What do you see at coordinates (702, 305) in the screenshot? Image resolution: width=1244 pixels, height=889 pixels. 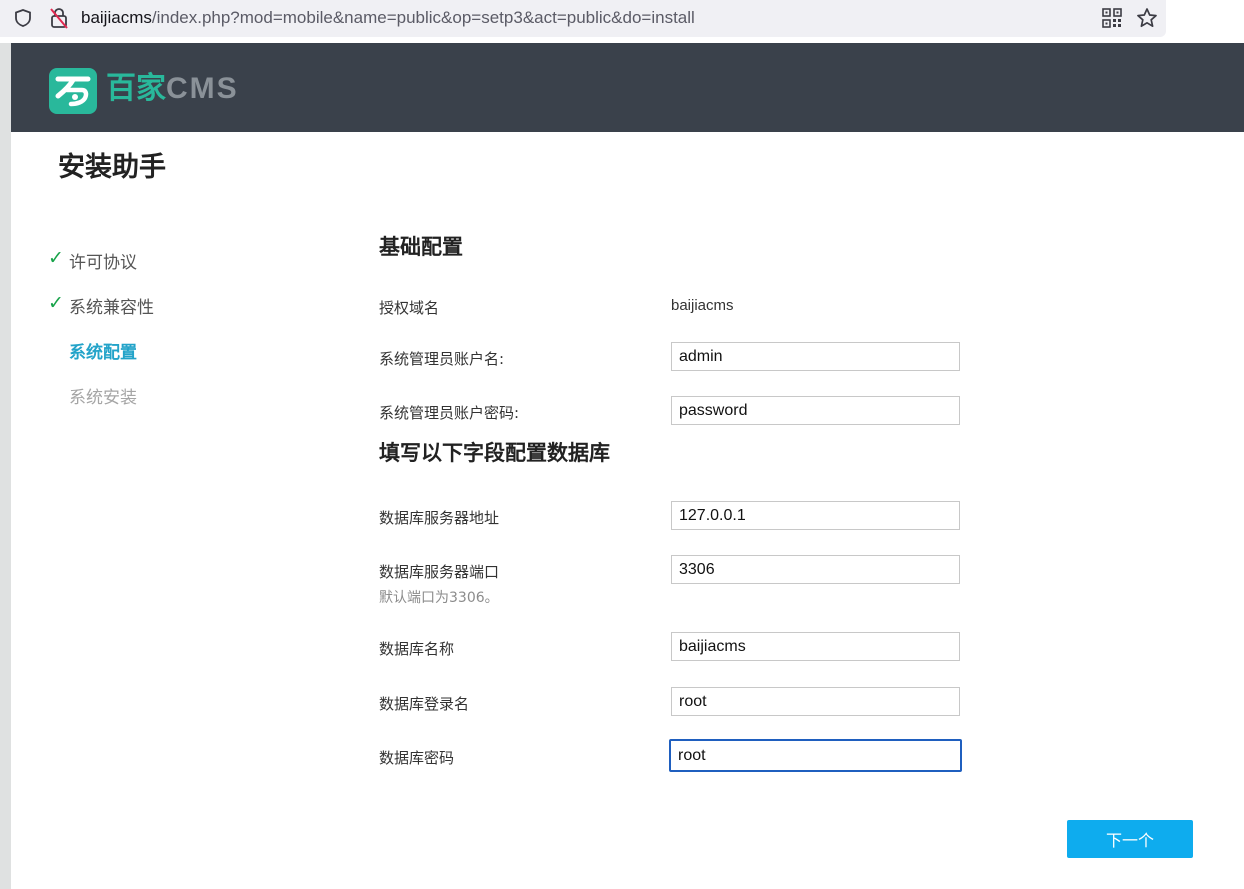 I see `domain-value: baijiacms` at bounding box center [702, 305].